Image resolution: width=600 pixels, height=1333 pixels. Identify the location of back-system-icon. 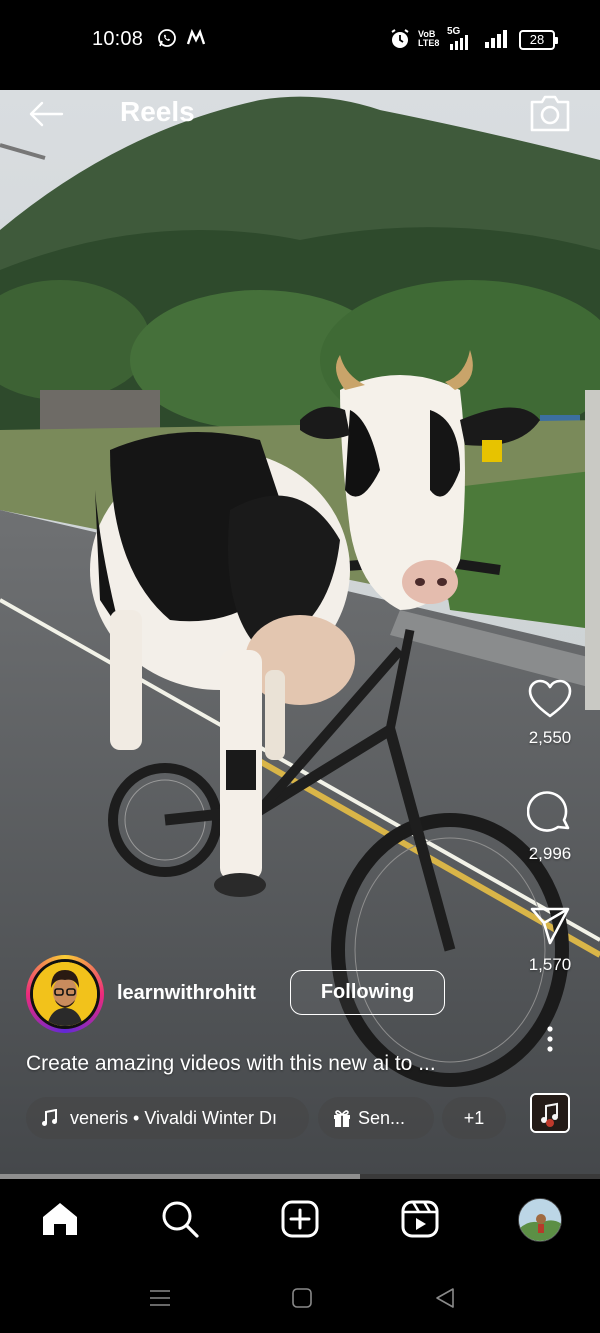
(445, 1298).